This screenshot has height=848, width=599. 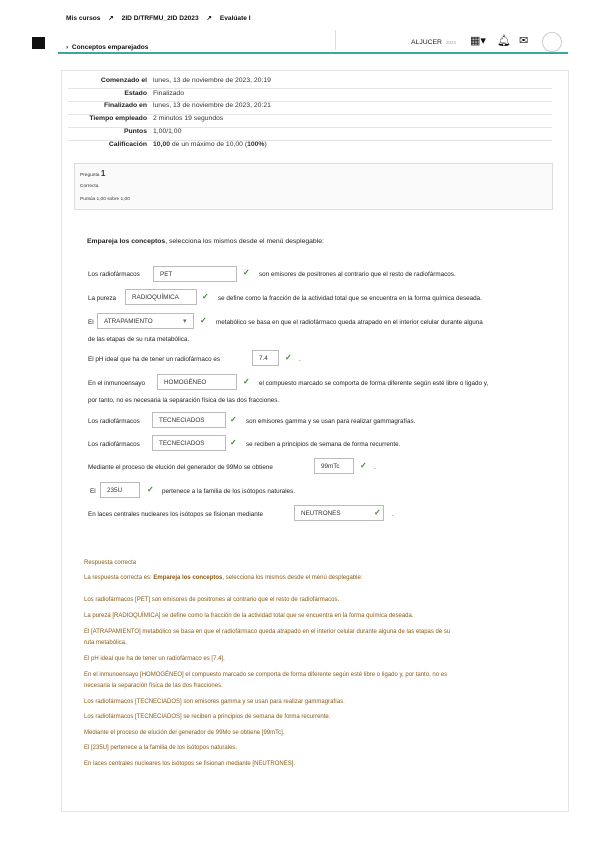 I want to click on summary-key: Comenzado el, so click(x=123, y=80).